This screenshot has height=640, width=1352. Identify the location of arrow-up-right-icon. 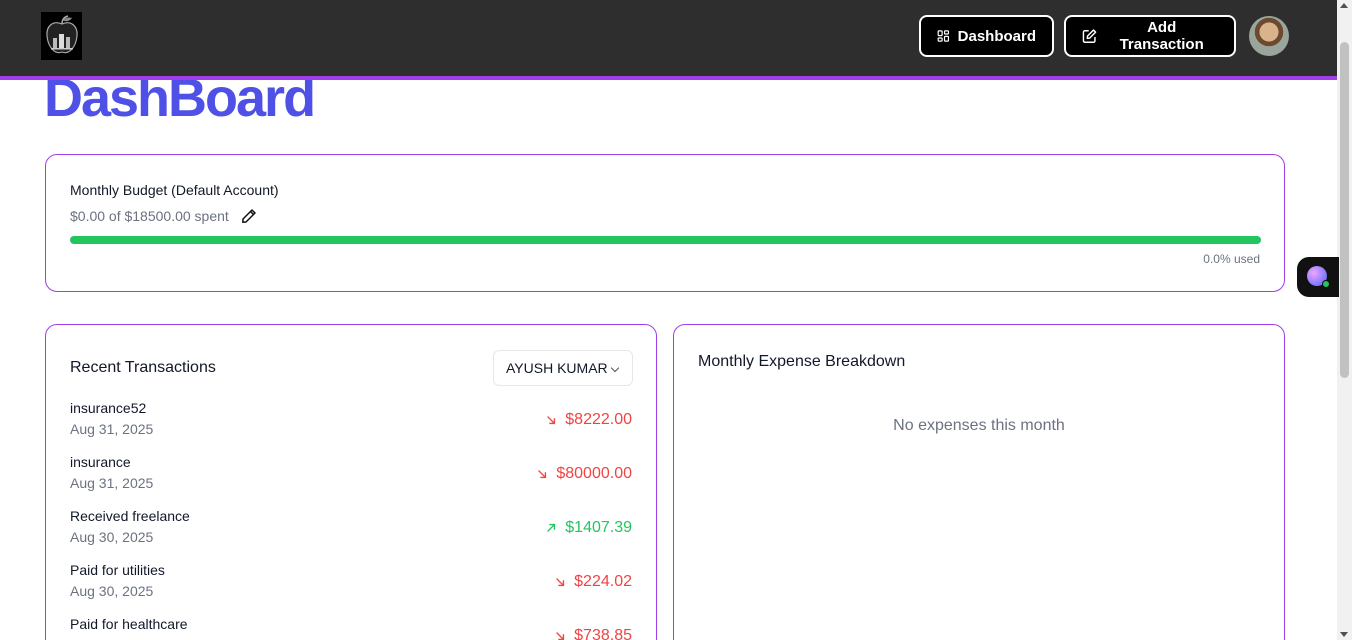
(551, 527).